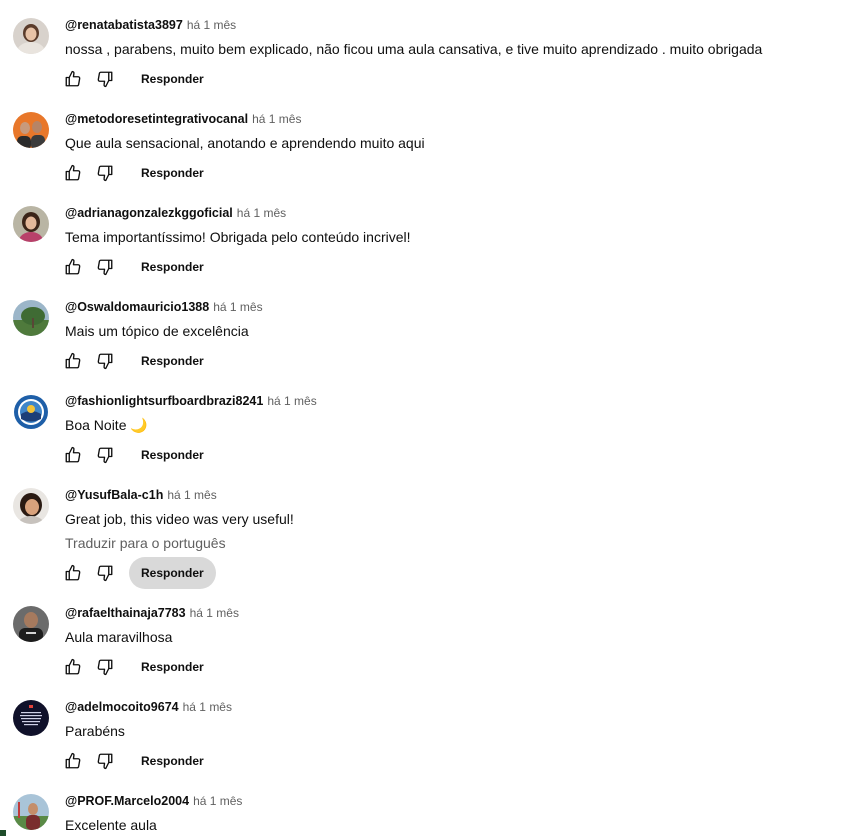 The image size is (858, 836). I want to click on comment-text: Excelente aula, so click(111, 825).